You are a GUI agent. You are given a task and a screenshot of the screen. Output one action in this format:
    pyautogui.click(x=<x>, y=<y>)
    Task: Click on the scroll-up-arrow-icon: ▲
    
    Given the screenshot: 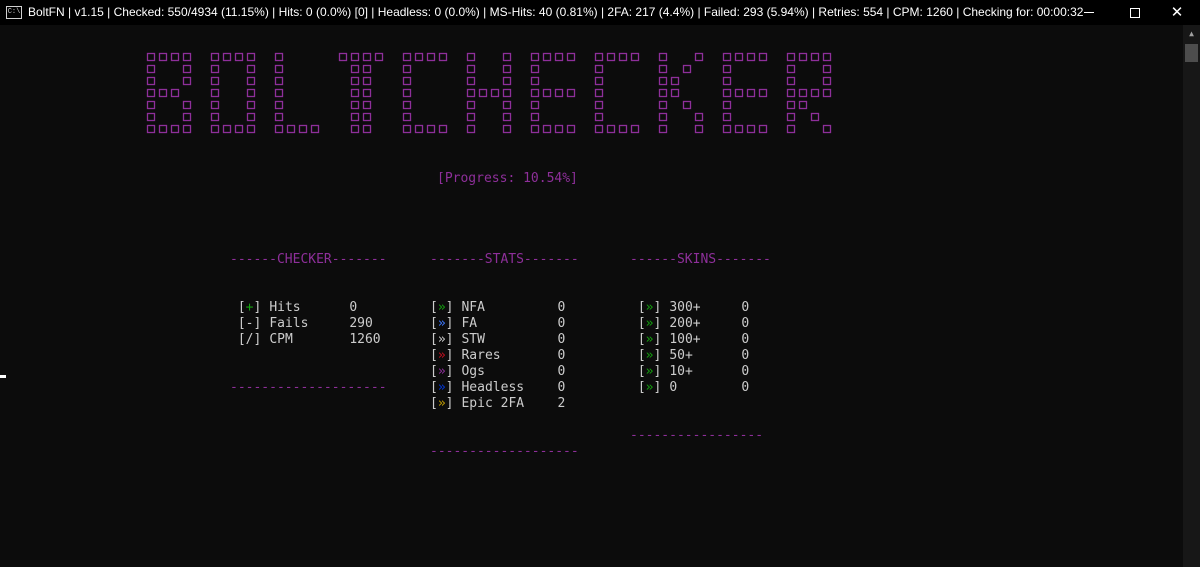 What is the action you would take?
    pyautogui.click(x=1191, y=33)
    